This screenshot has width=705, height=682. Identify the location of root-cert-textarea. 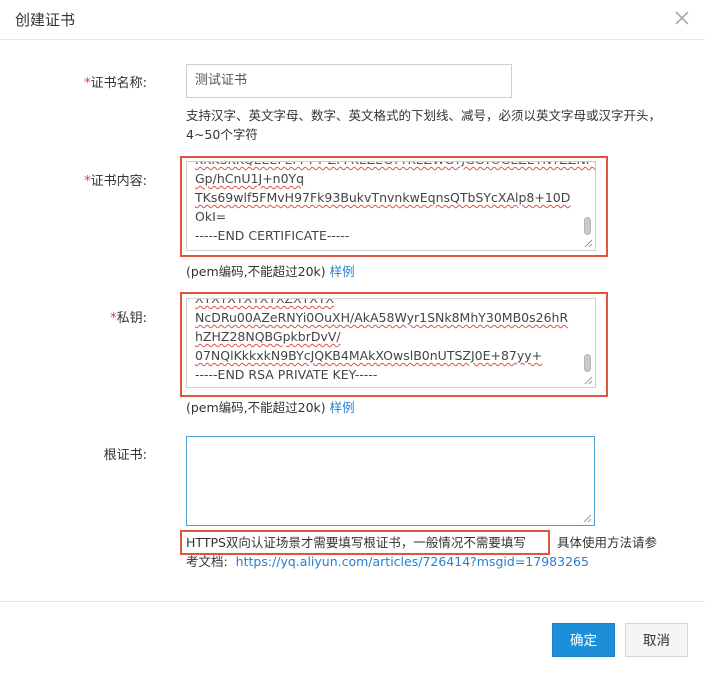
(390, 481).